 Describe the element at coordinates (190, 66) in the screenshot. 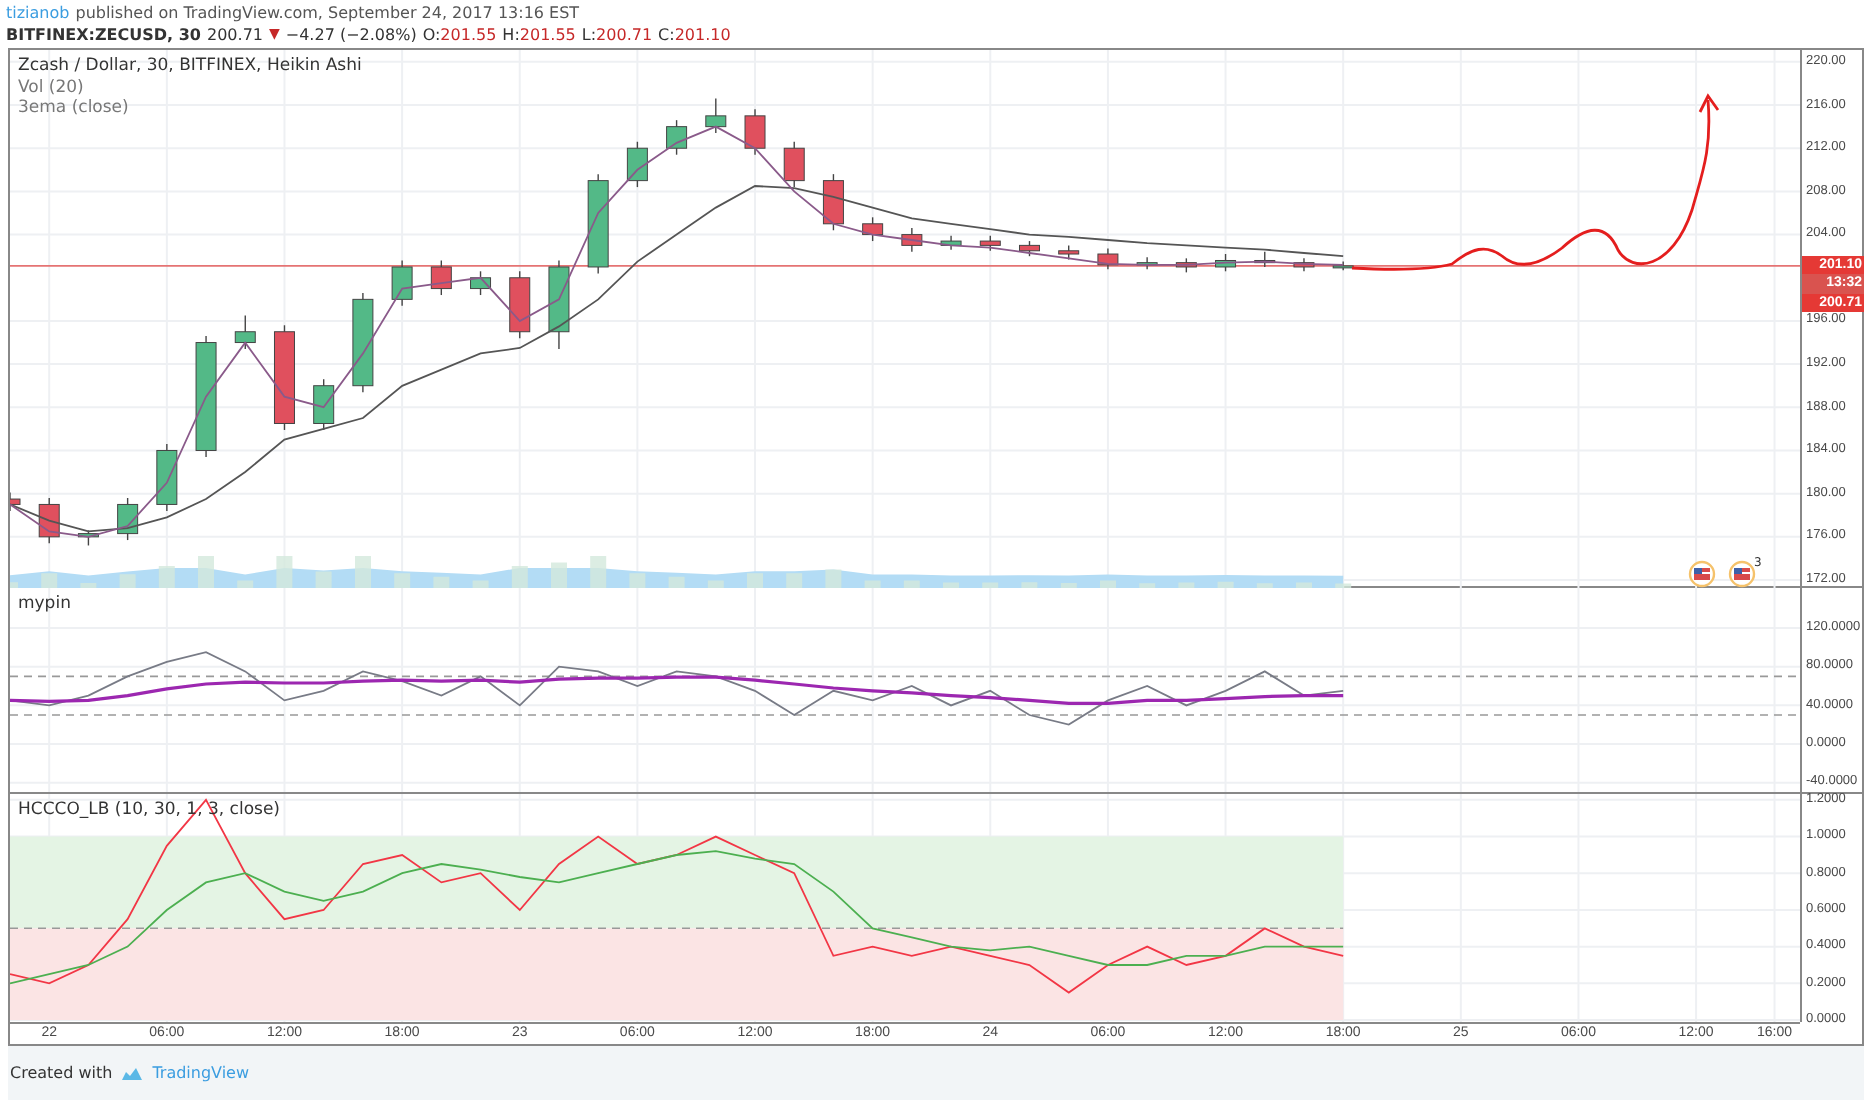

I see `legend-text: Zcash / Dollar, 30, BITFINEX, Heikin Ashi` at that location.